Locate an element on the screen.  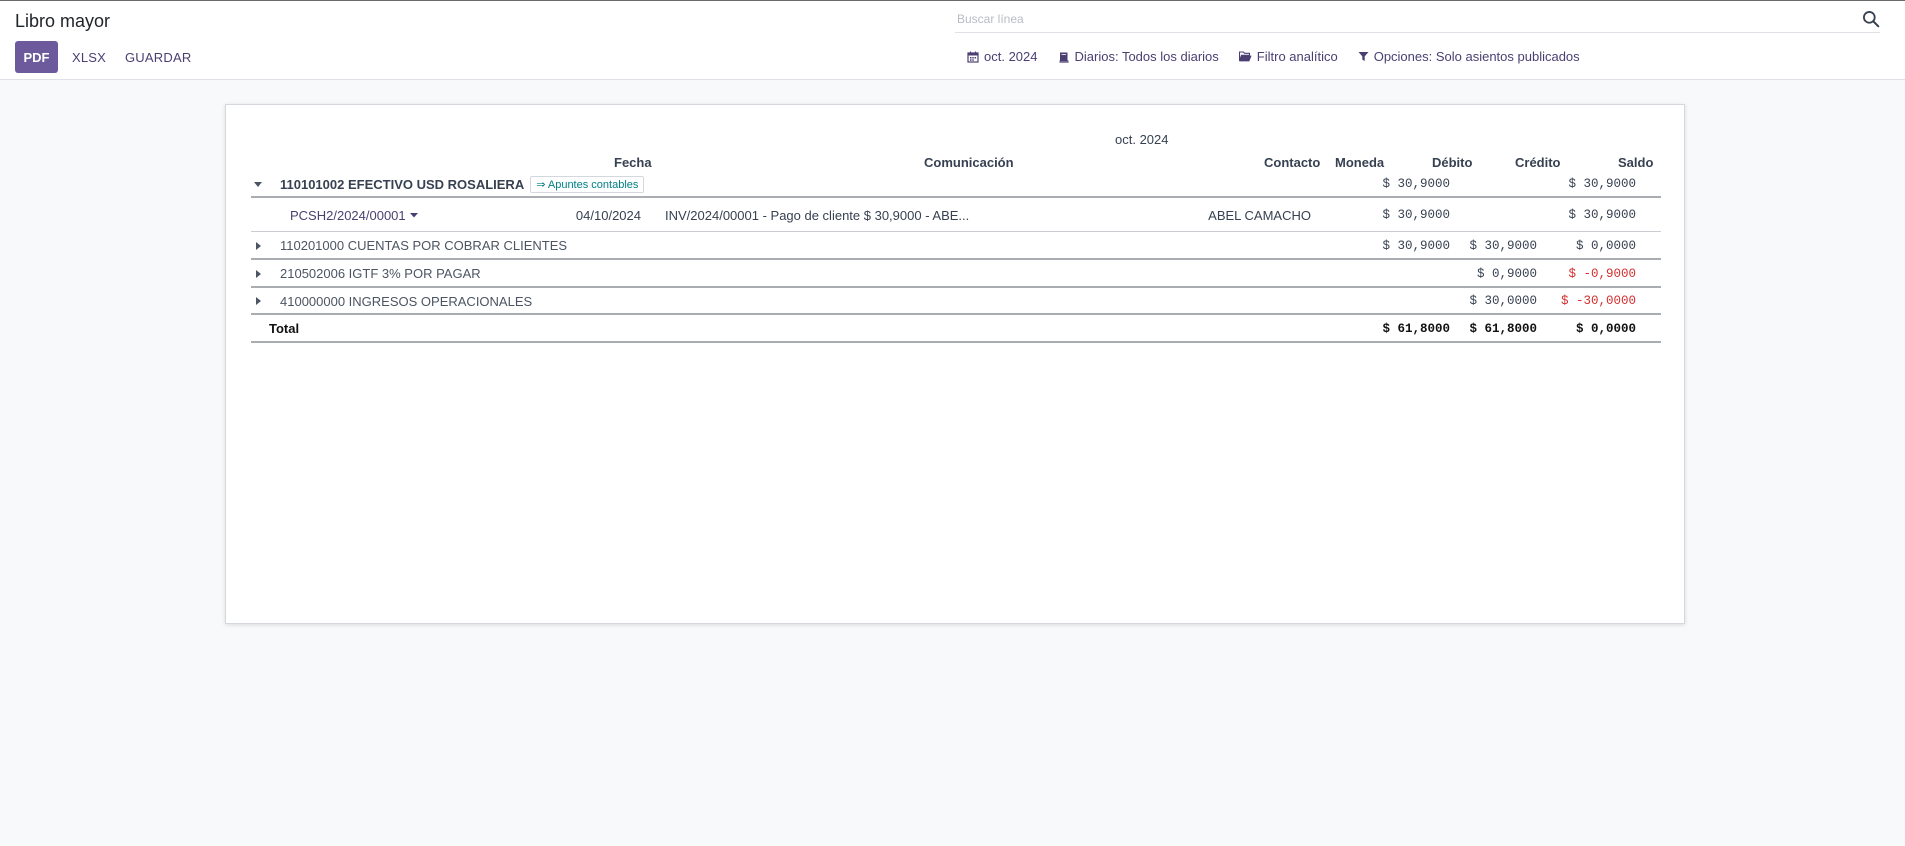
account-name: 110201000 CUENTAS POR COBRAR CLIENTES is located at coordinates (424, 245).